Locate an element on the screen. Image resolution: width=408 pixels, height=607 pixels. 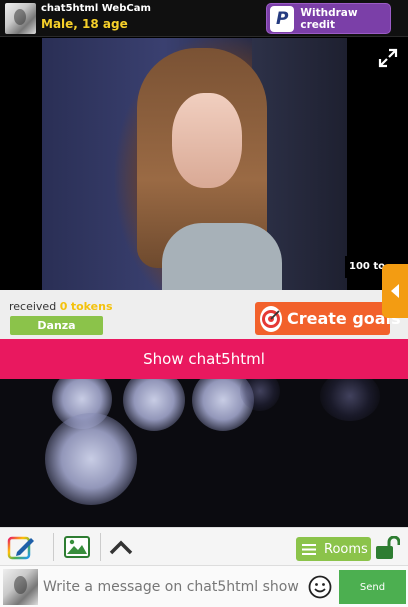
received-tokens-text: received 0 tokens is located at coordinates (61, 306).